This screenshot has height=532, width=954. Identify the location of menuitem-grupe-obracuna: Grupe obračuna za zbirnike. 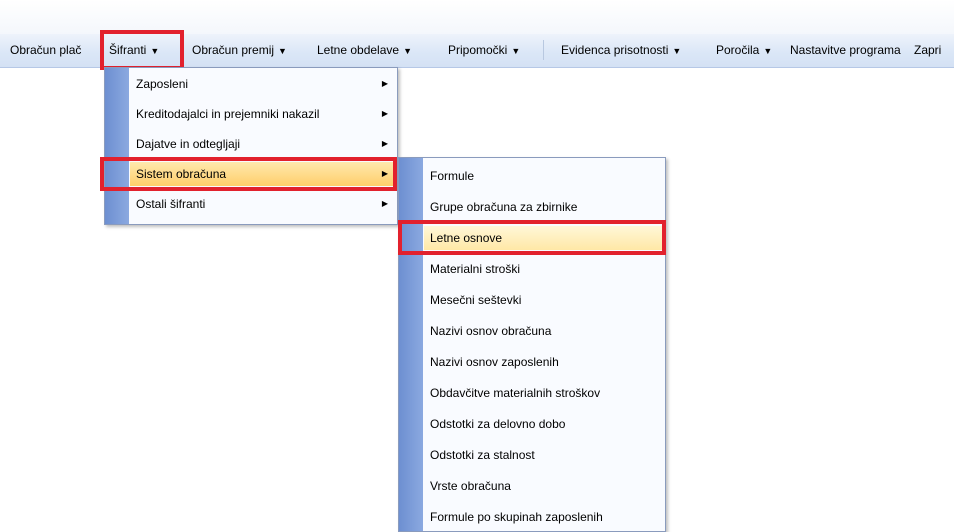
(544, 207).